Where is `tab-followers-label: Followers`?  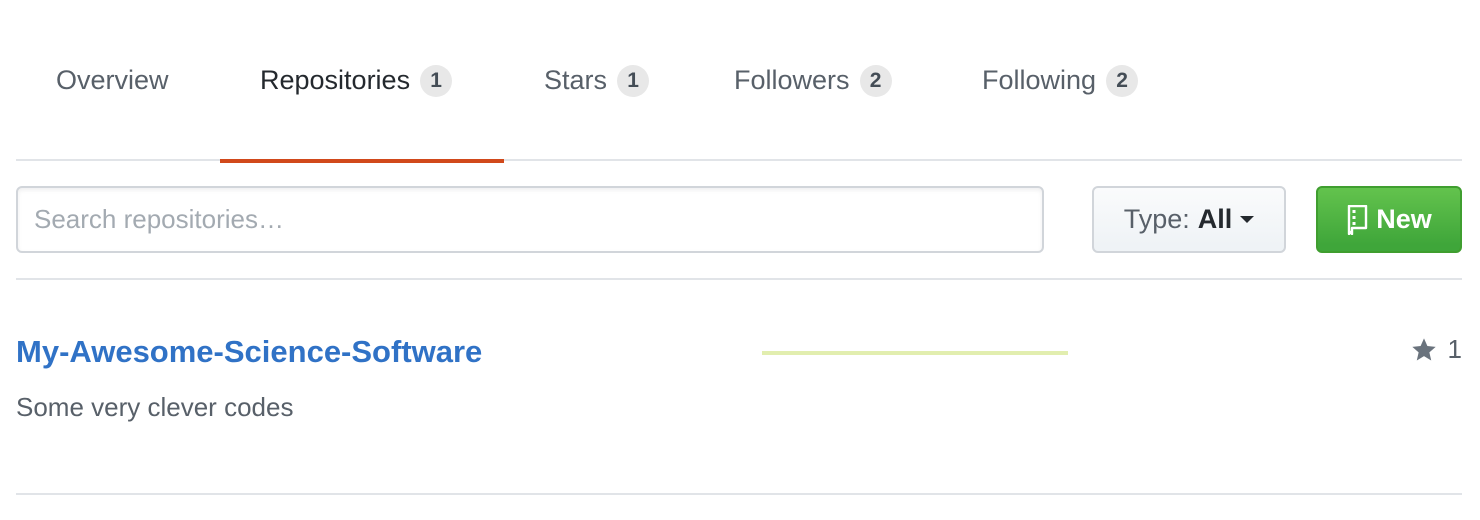
tab-followers-label: Followers is located at coordinates (792, 80).